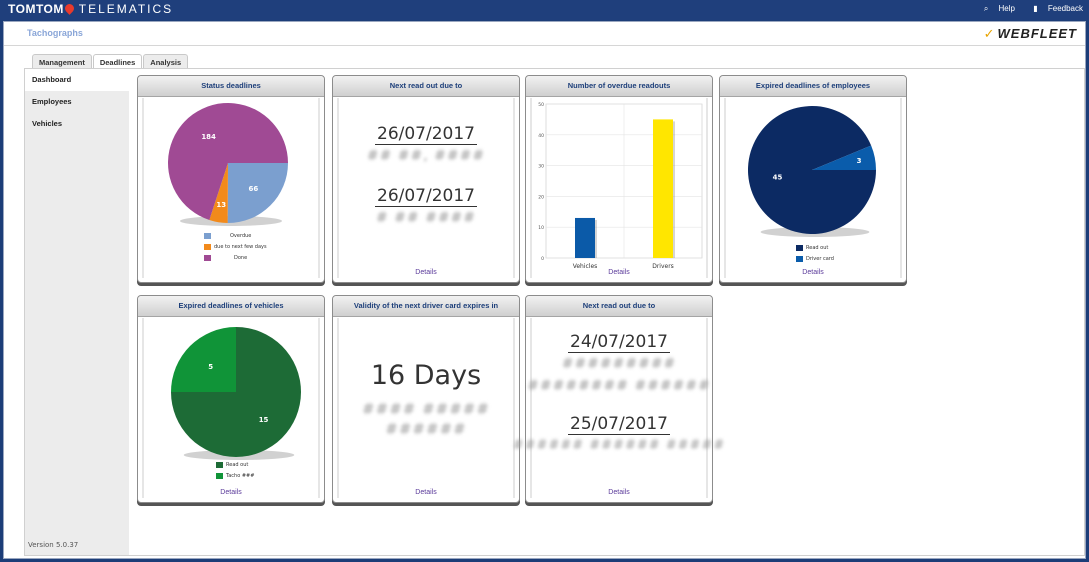 This screenshot has height=562, width=1089. I want to click on chart-legend: Overdue due to next few days Done, so click(261, 248).